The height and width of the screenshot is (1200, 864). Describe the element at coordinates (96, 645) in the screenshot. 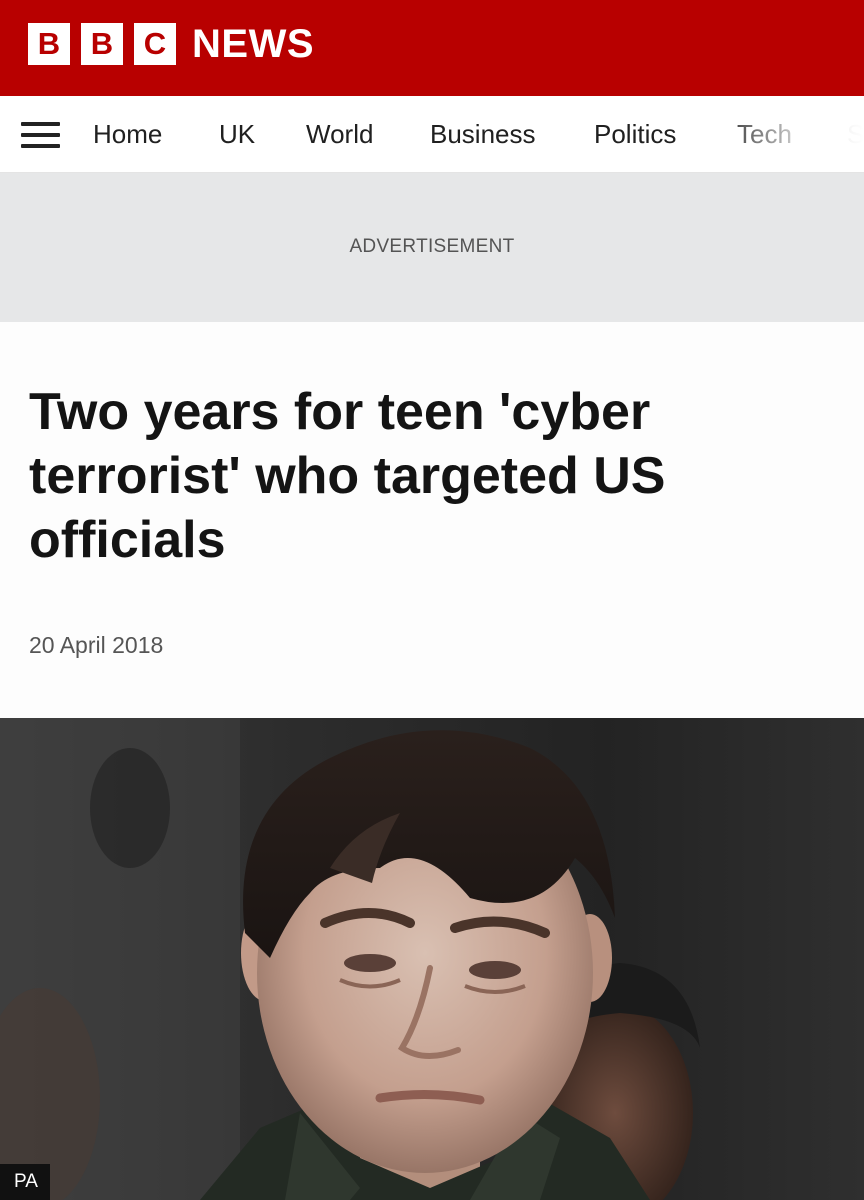

I see `article-date: 20 April 2018` at that location.